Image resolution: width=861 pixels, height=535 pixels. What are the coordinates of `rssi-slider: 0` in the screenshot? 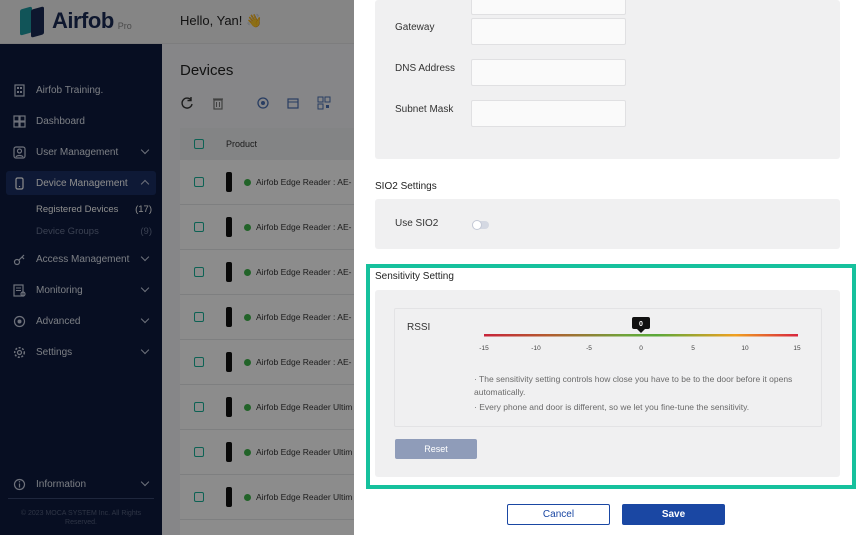 It's located at (642, 329).